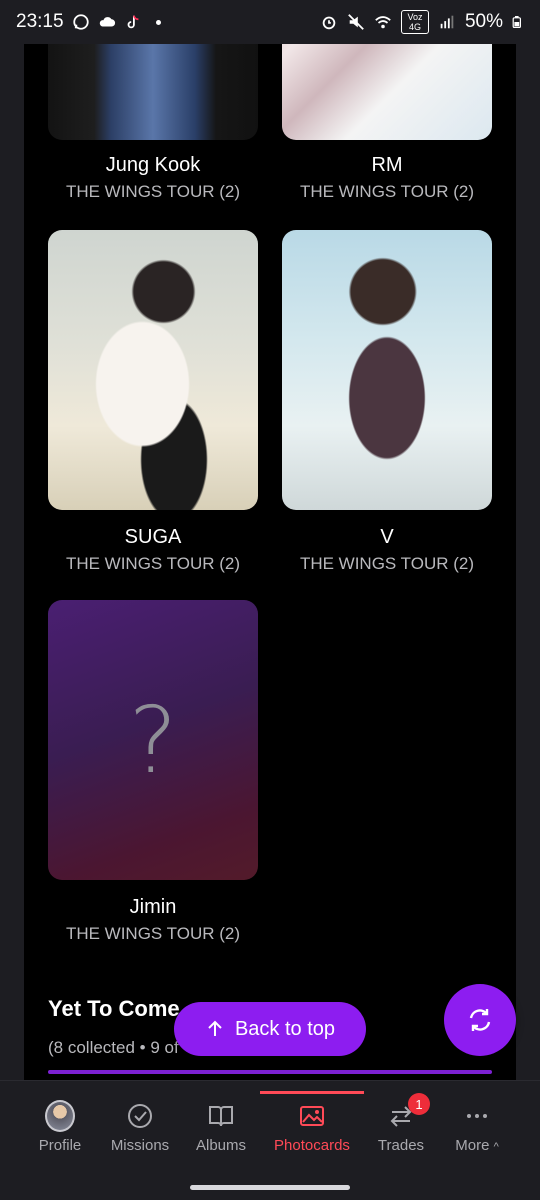  Describe the element at coordinates (387, 165) in the screenshot. I see `photocard-name: RM` at that location.